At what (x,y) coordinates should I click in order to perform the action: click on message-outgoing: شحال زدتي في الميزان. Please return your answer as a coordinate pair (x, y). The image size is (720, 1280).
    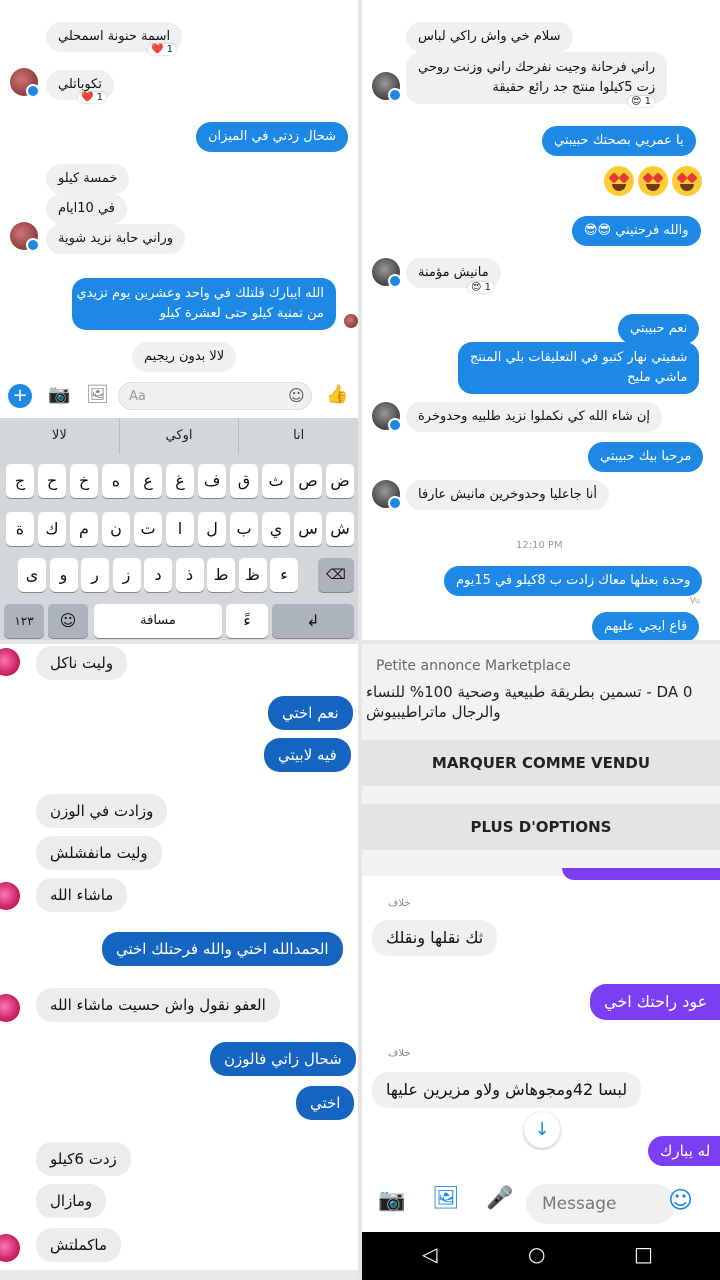
    Looking at the image, I should click on (272, 137).